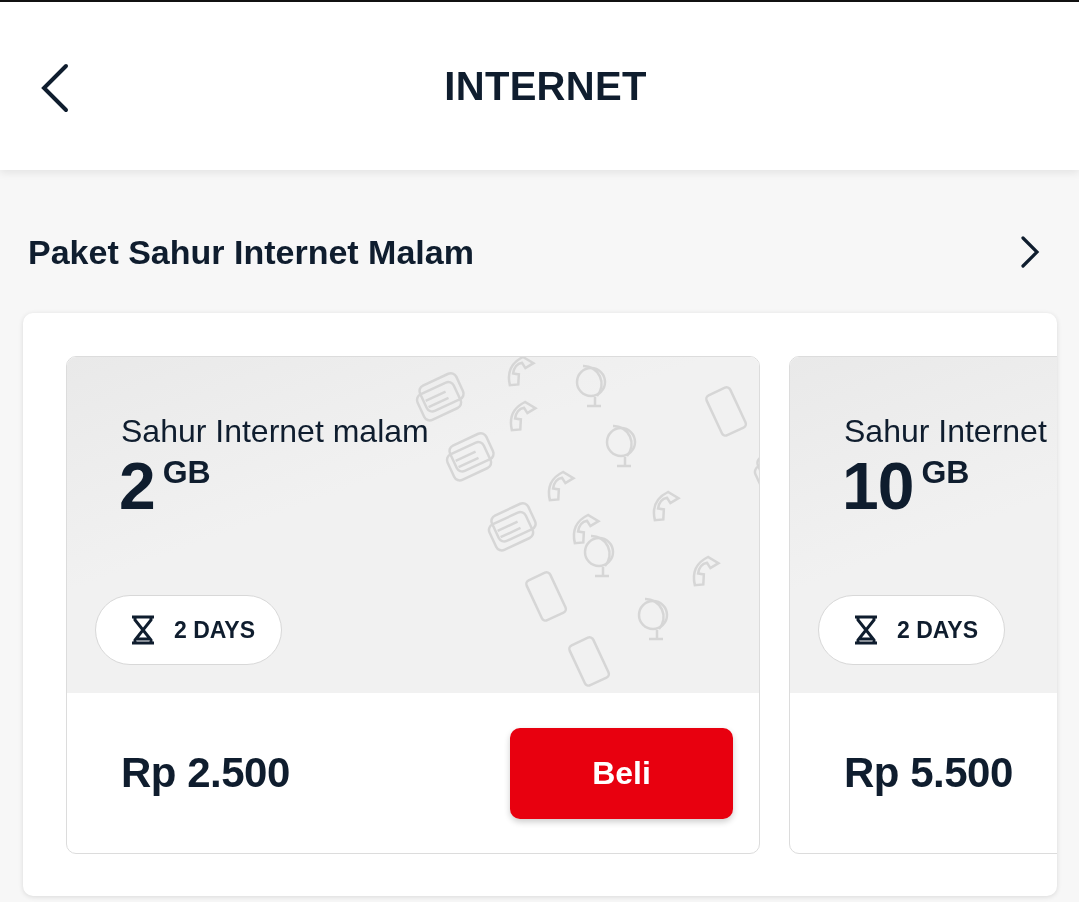 This screenshot has height=902, width=1079. Describe the element at coordinates (137, 486) in the screenshot. I see `quota-amount: 2` at that location.